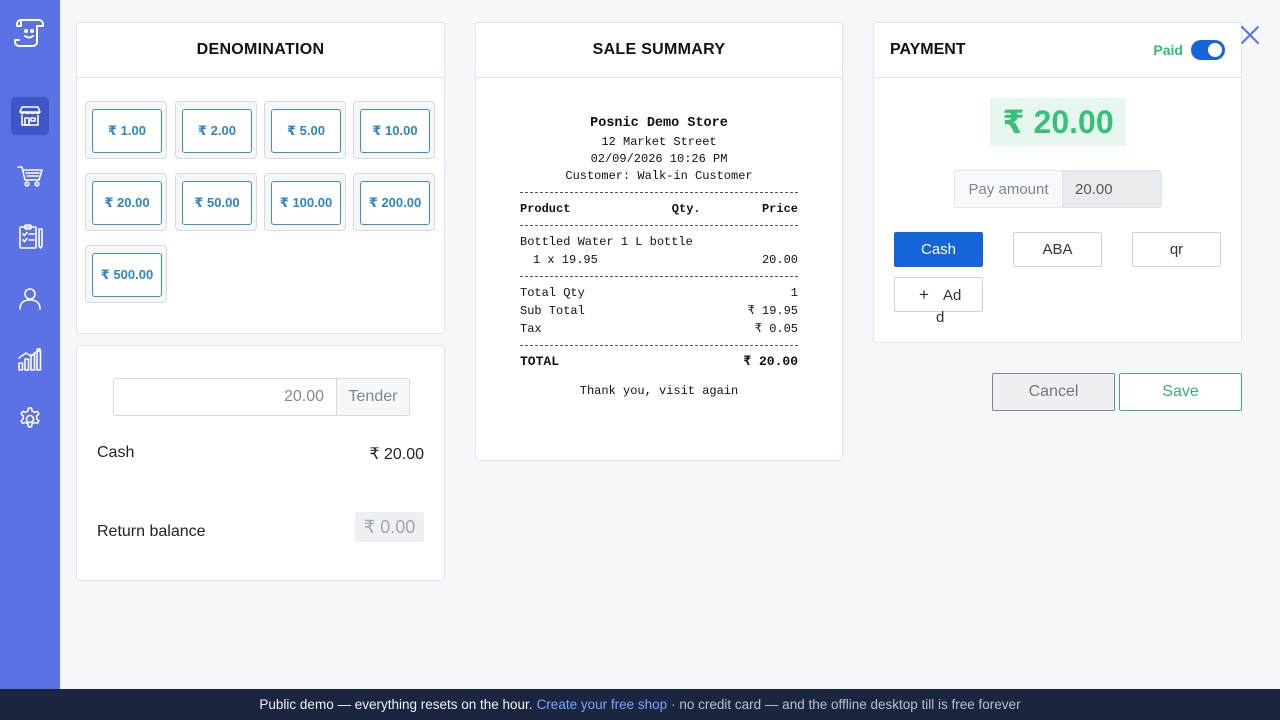  Describe the element at coordinates (552, 293) in the screenshot. I see `receipt-total-qty-label: Total Qty` at that location.